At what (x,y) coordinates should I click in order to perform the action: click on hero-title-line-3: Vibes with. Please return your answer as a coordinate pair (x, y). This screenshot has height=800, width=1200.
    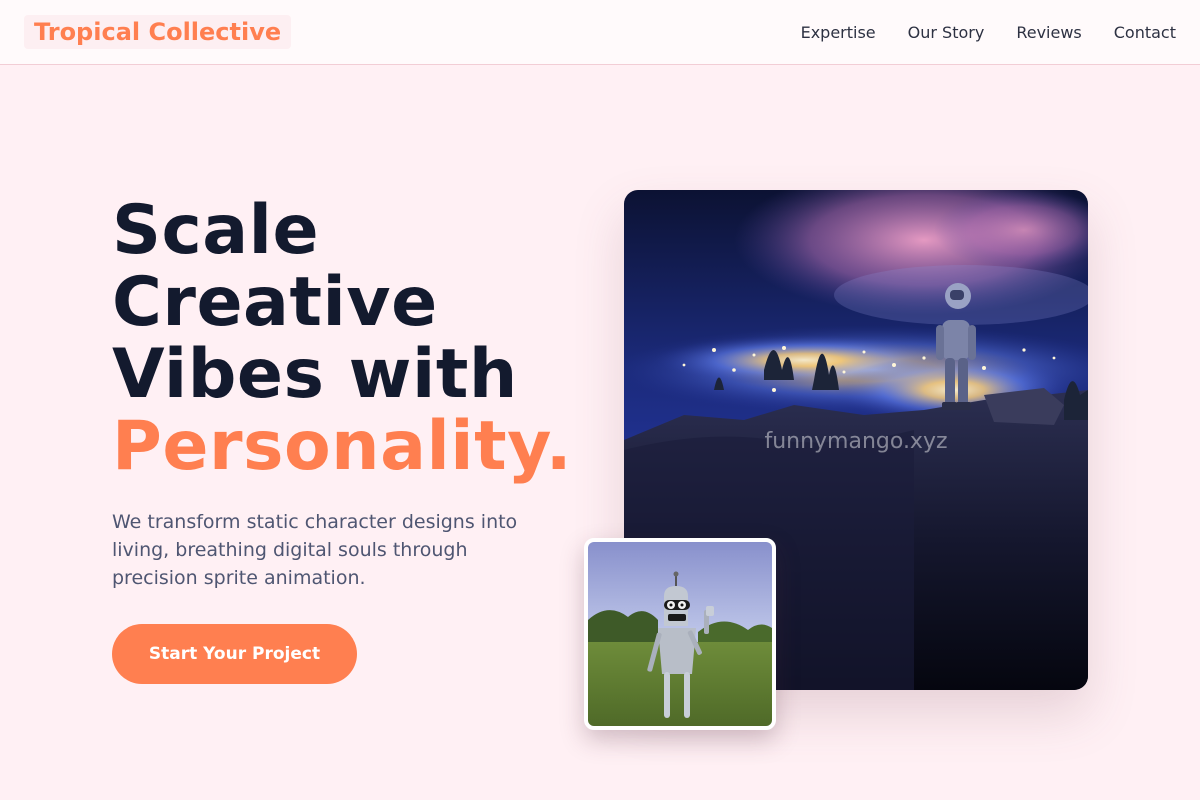
    Looking at the image, I should click on (315, 374).